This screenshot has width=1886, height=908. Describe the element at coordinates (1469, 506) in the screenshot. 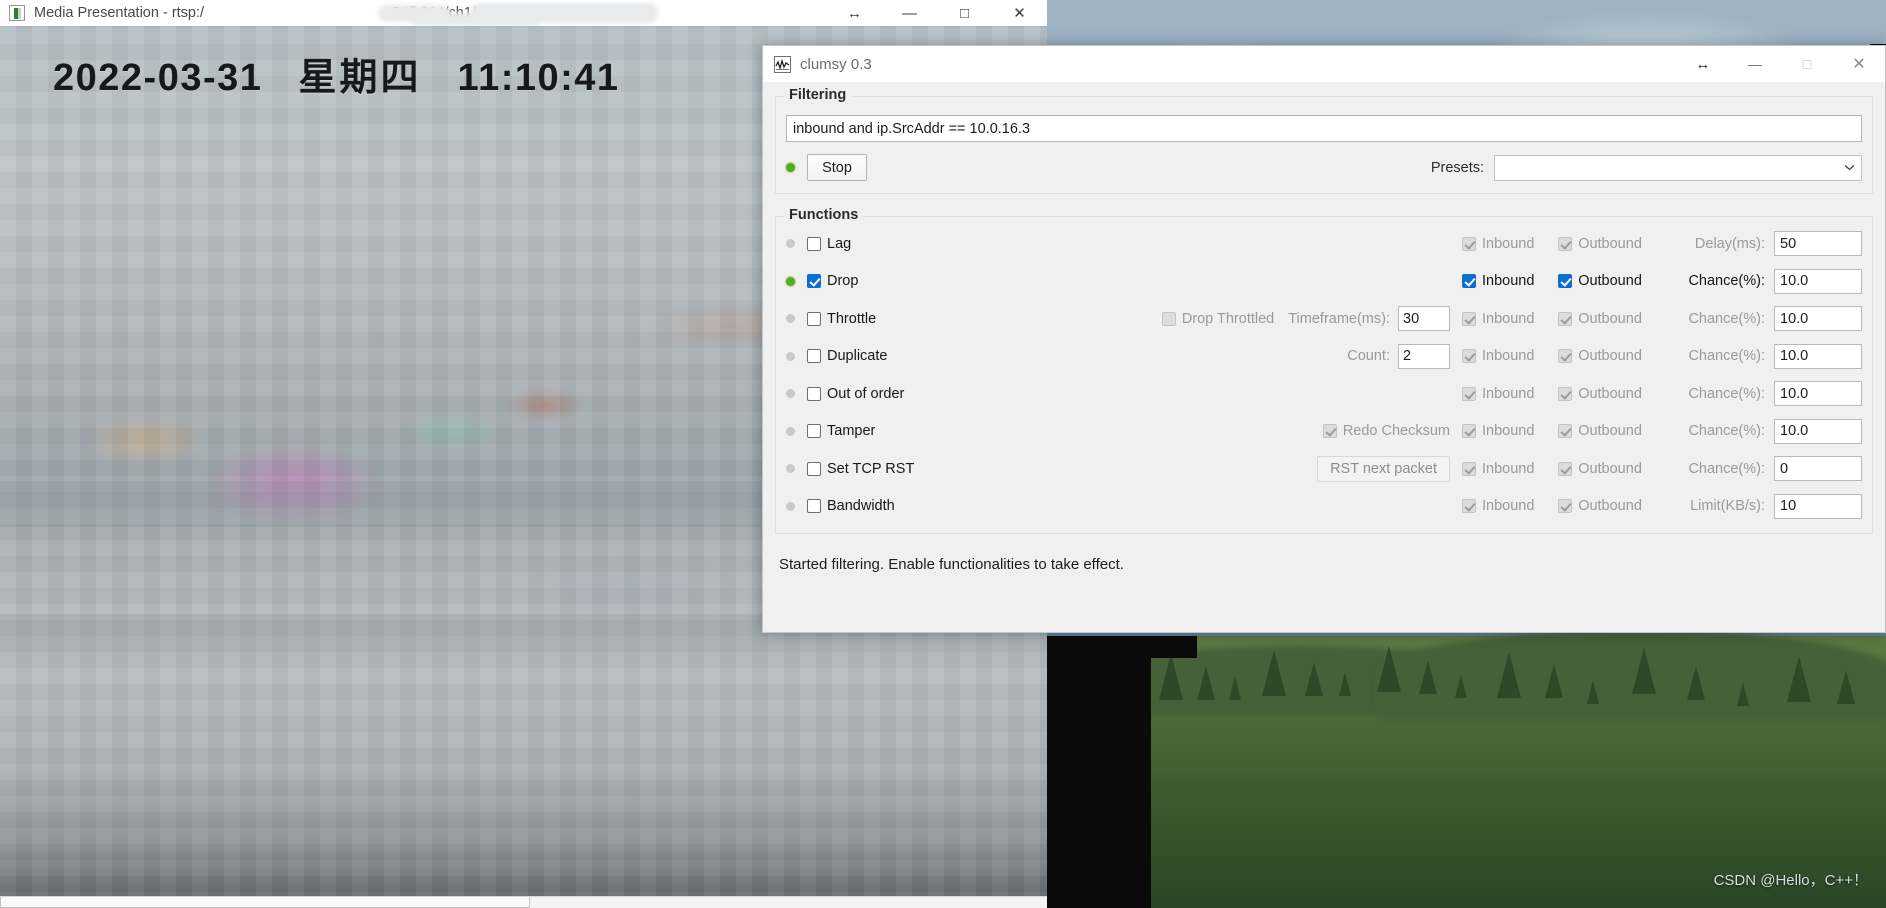

I see `inbound-checkbox-box-bandwidth` at that location.